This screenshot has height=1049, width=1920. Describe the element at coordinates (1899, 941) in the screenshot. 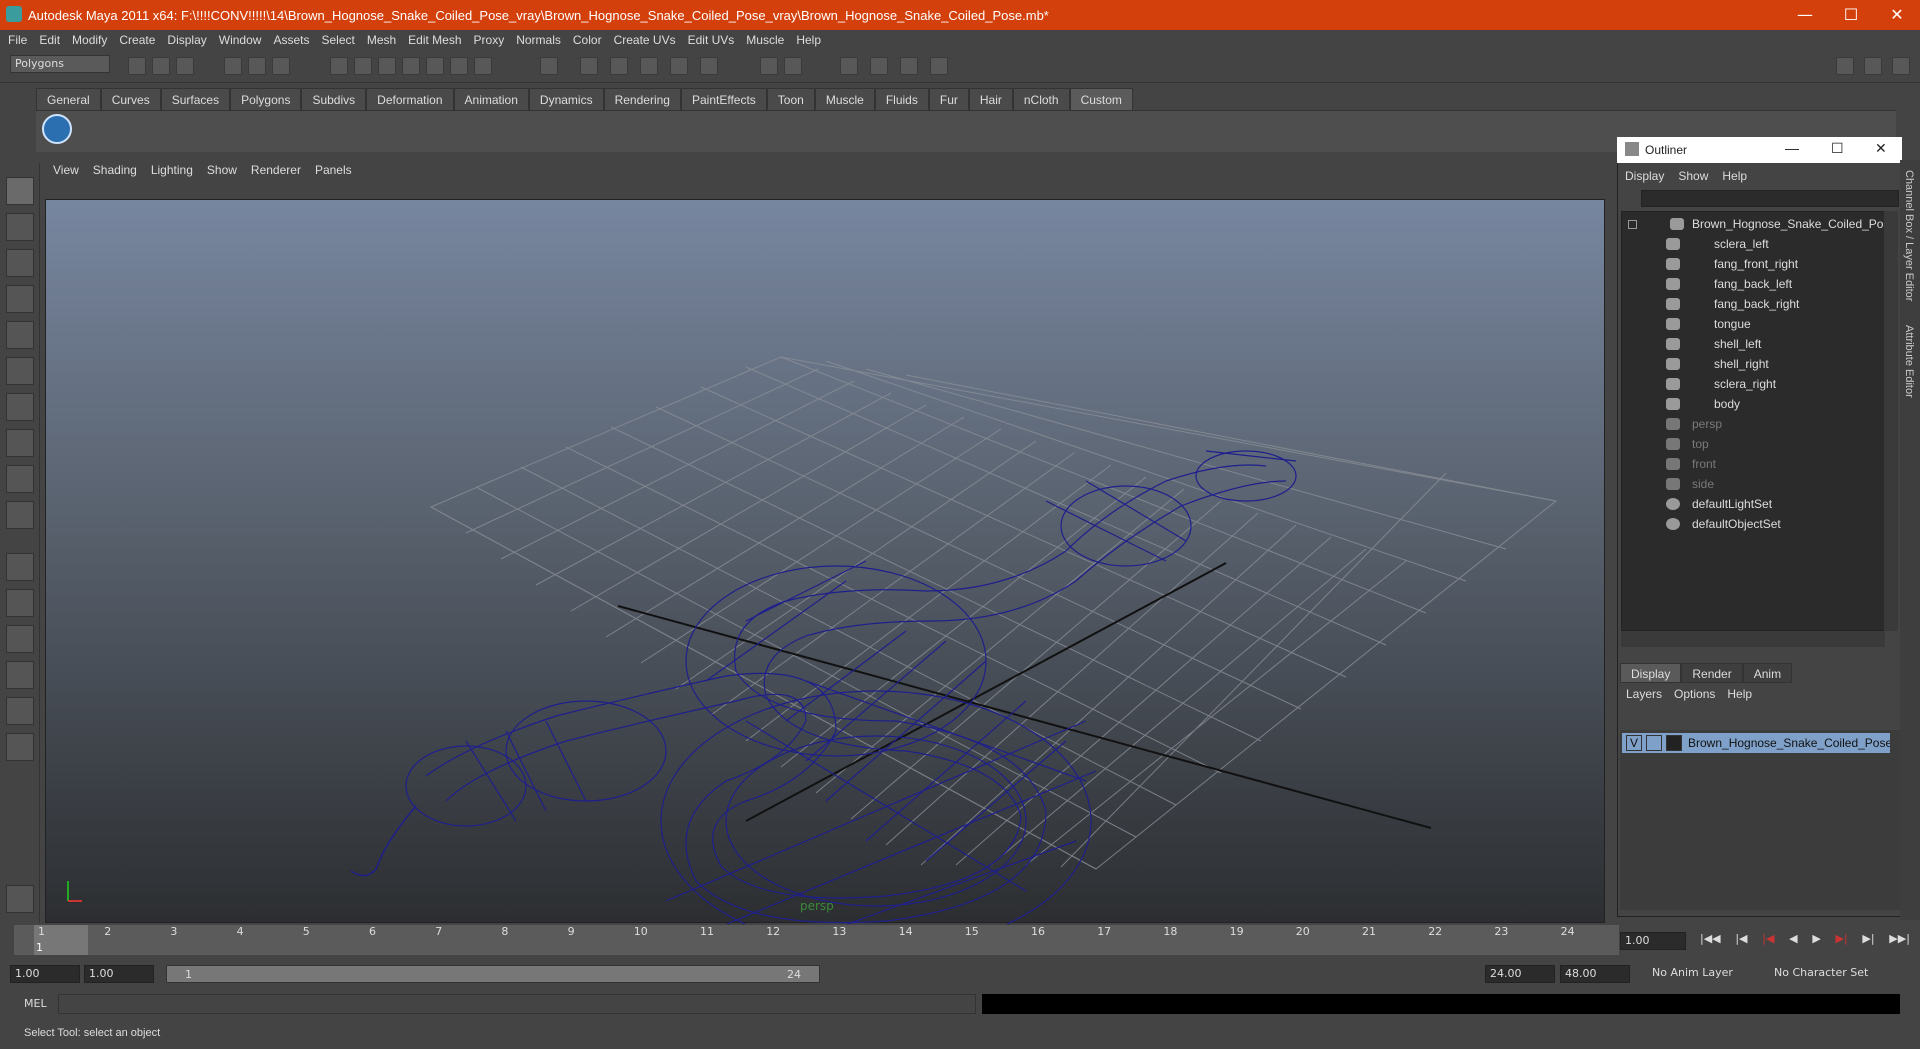

I see `go-to-end-icon: ▶▶|` at that location.